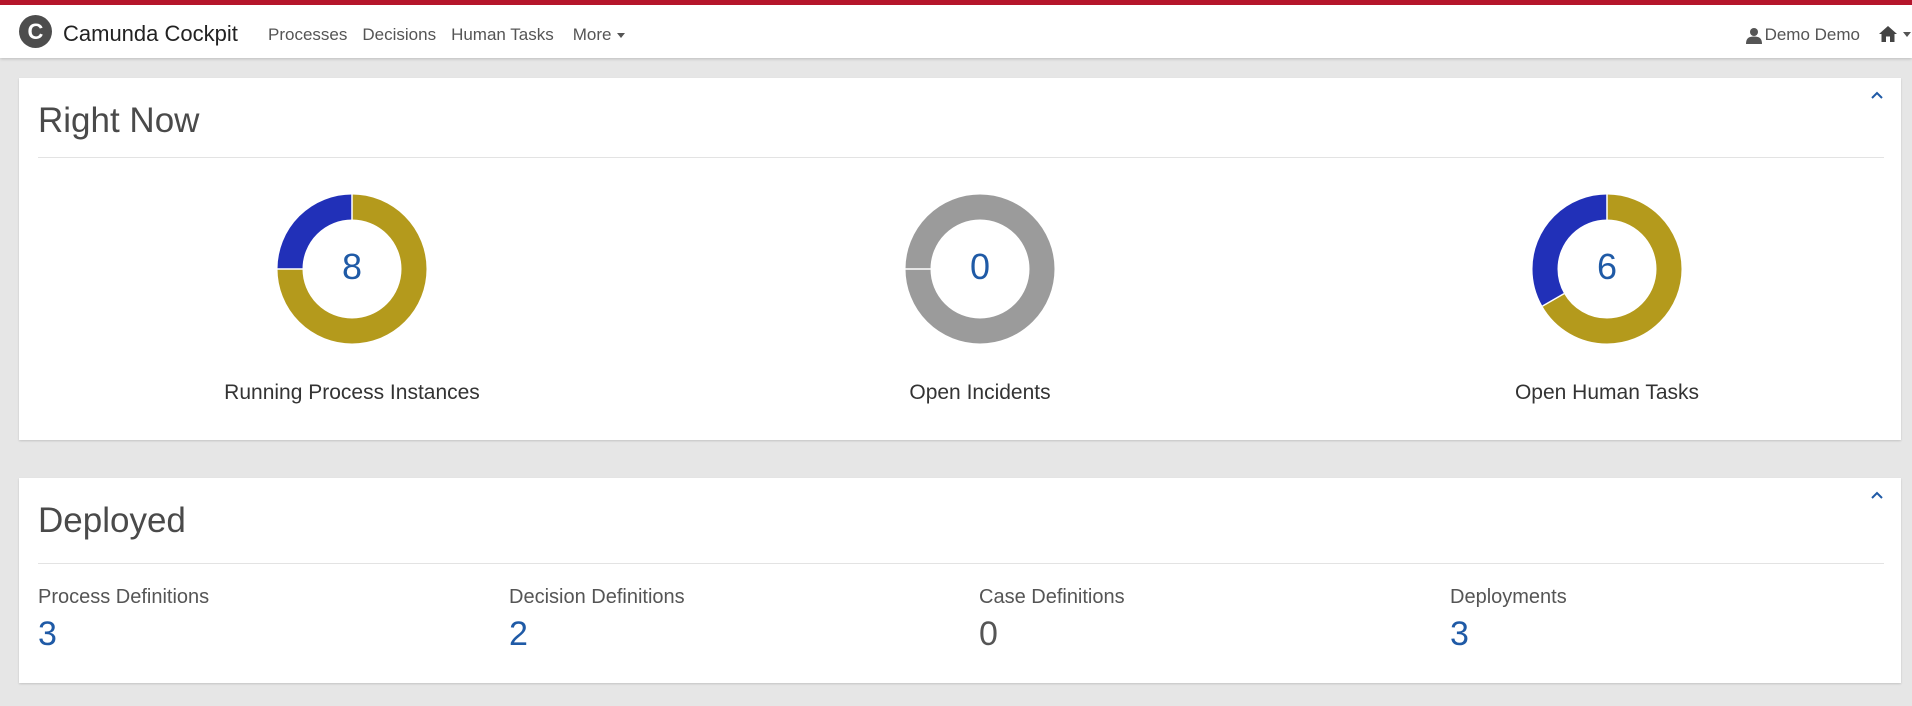 The image size is (1912, 706). What do you see at coordinates (352, 299) in the screenshot?
I see `stat-running-process-instances: 8 Running Process Instances` at bounding box center [352, 299].